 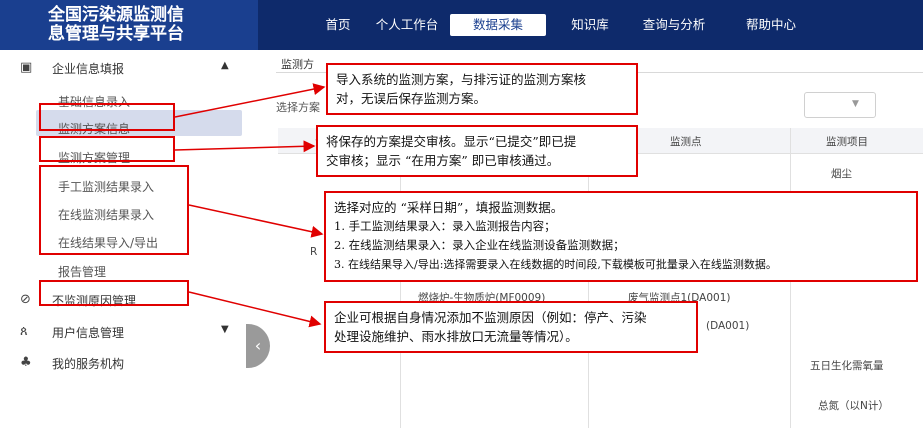 What do you see at coordinates (449, 207) in the screenshot?
I see `annotation-line: 选择对应的 “采样日期”，填报监测数据。` at bounding box center [449, 207].